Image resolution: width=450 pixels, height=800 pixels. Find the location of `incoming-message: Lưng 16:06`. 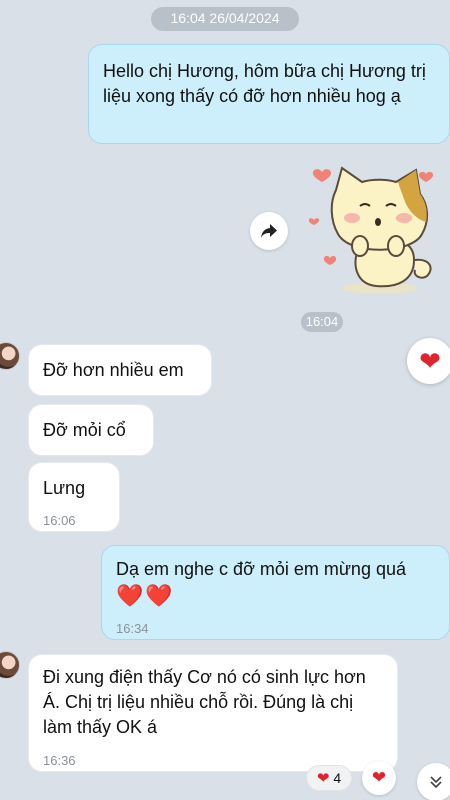

incoming-message: Lưng 16:06 is located at coordinates (74, 497).